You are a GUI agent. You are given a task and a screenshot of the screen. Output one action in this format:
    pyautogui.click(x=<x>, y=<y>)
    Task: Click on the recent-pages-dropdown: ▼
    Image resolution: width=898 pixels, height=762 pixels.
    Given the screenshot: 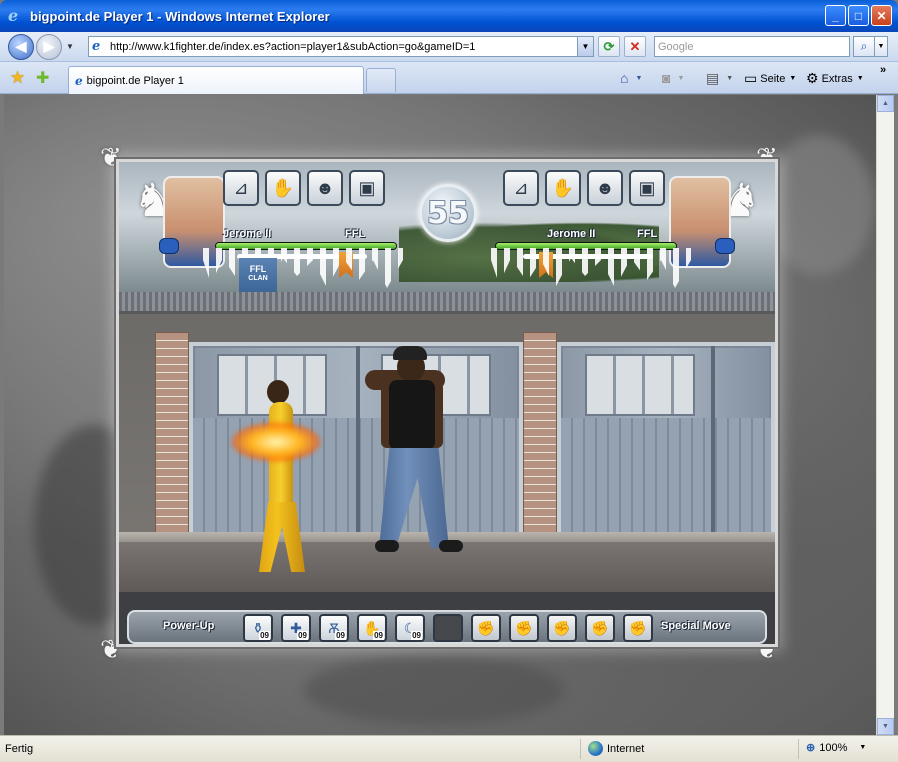 What is the action you would take?
    pyautogui.click(x=70, y=46)
    